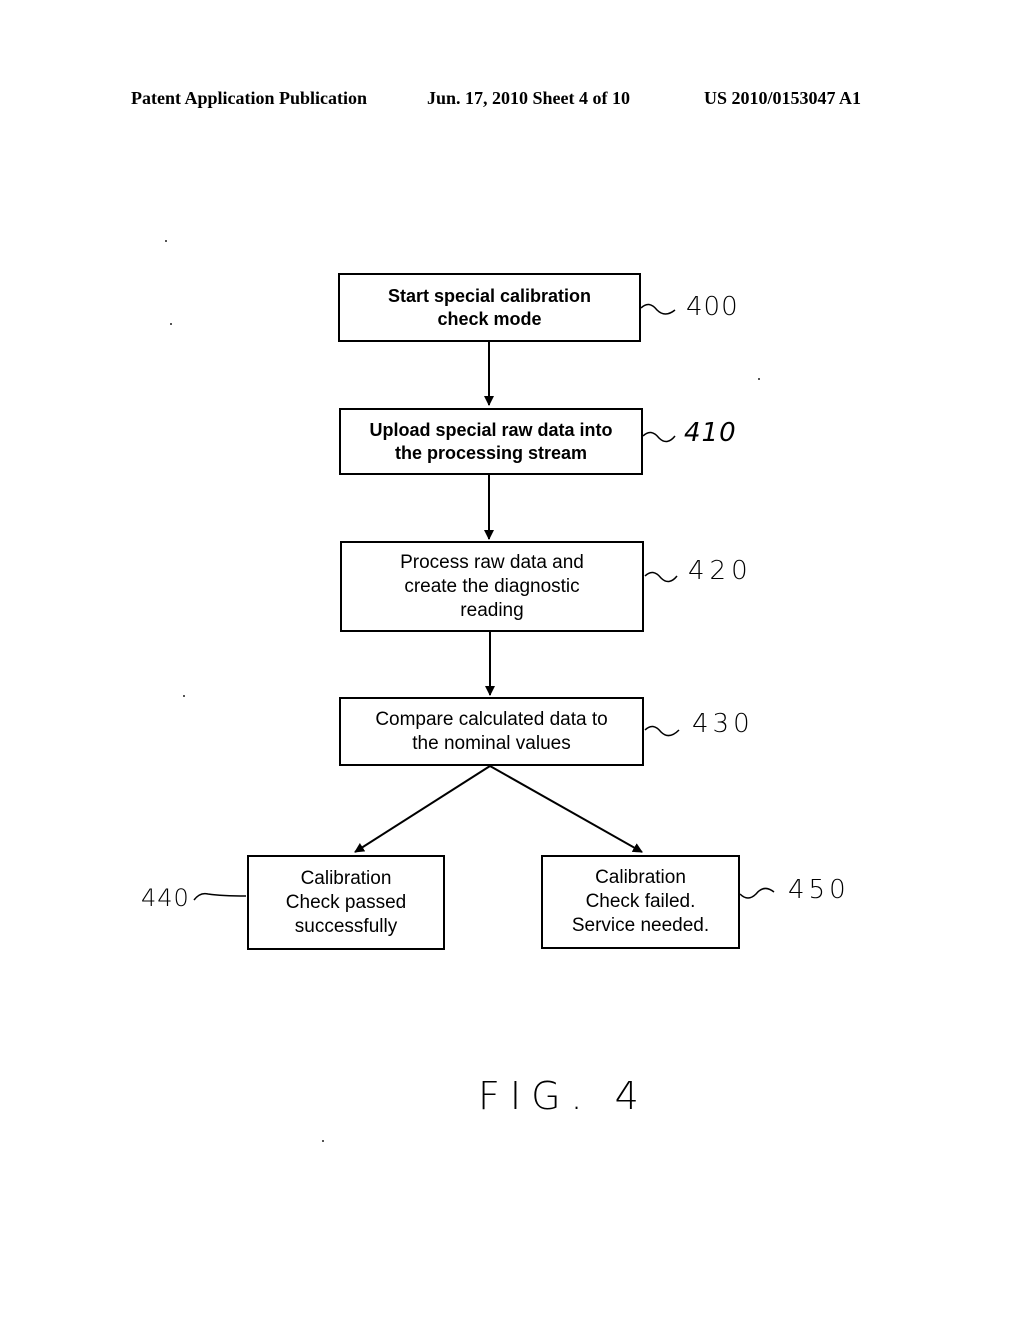 This screenshot has width=1024, height=1320. What do you see at coordinates (723, 724) in the screenshot?
I see `ref-430: 430` at bounding box center [723, 724].